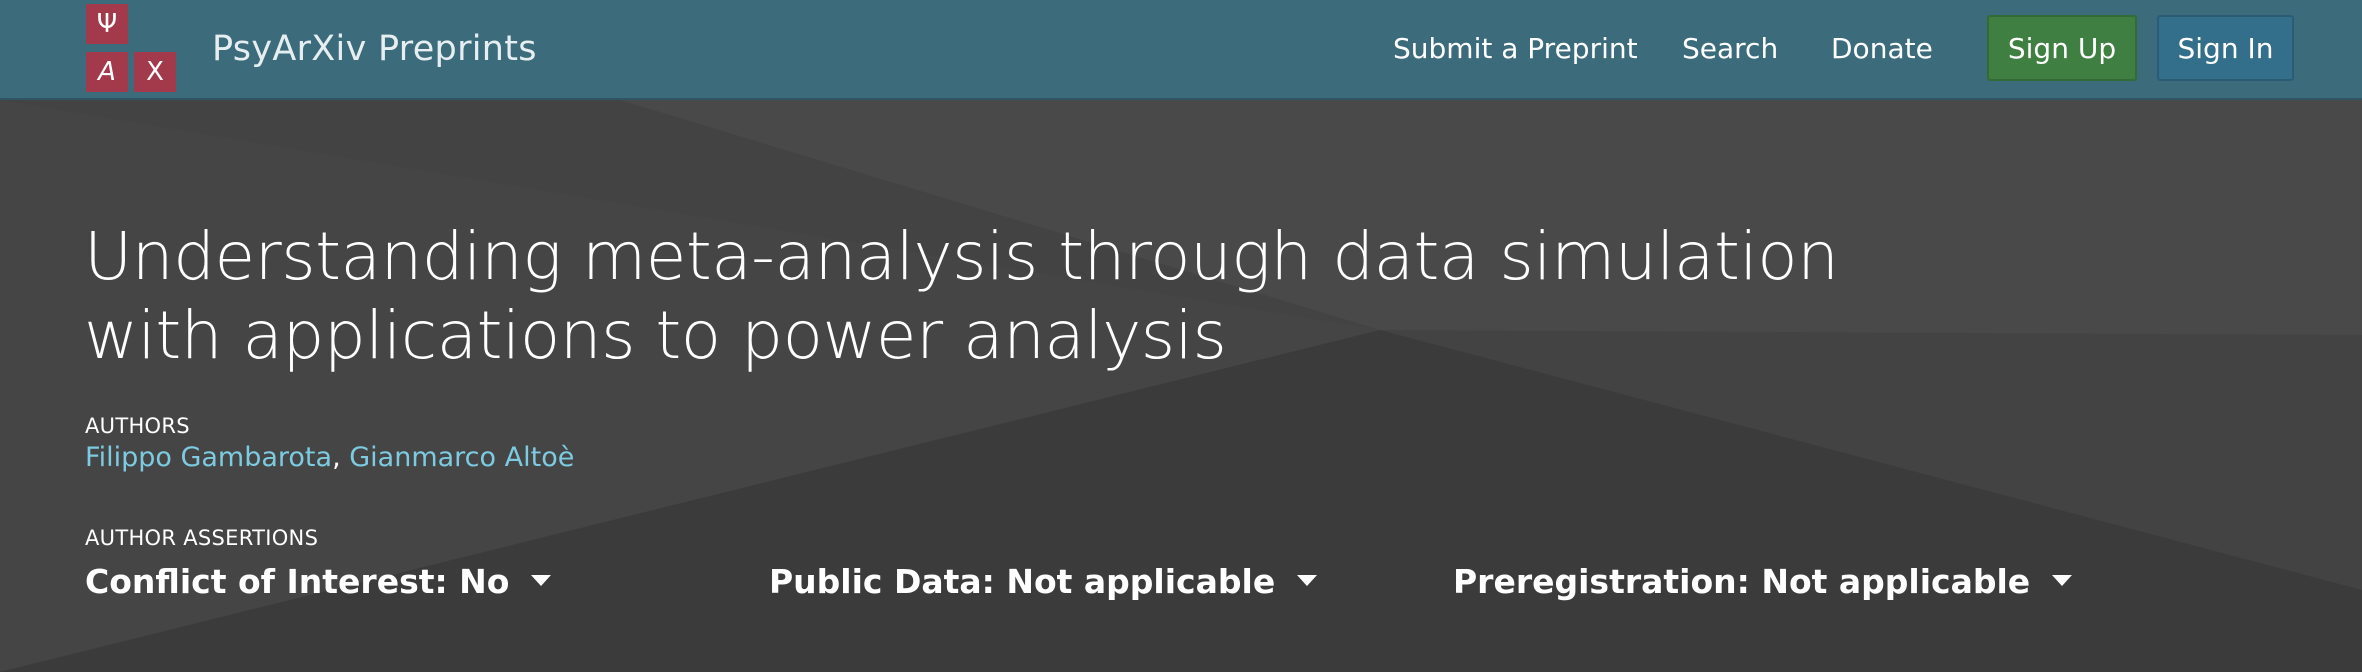 The width and height of the screenshot is (2362, 672). What do you see at coordinates (1742, 581) in the screenshot?
I see `preregistration-text: Preregistration: Not applicable` at bounding box center [1742, 581].